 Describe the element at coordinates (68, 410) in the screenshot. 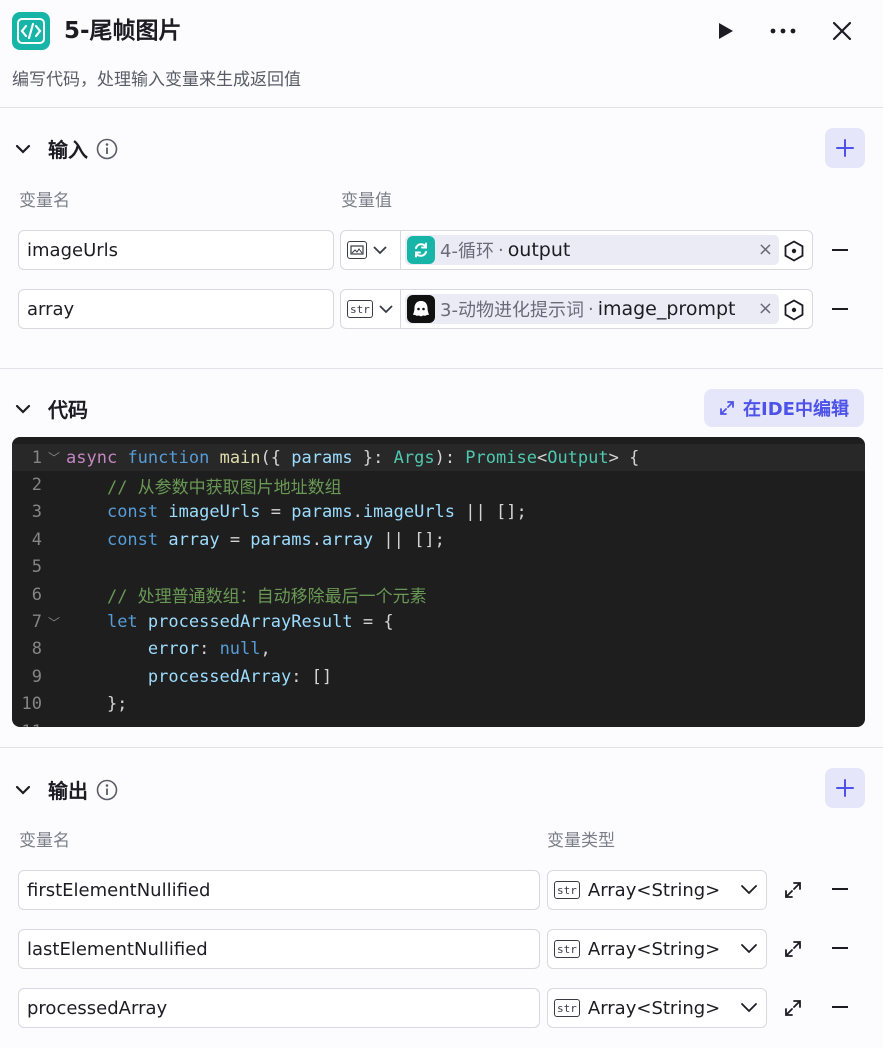

I see `code-section-title: 代码` at that location.